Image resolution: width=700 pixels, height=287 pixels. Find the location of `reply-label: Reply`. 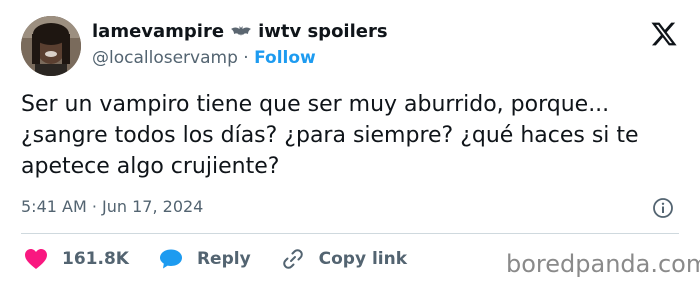

reply-label: Reply is located at coordinates (223, 259).